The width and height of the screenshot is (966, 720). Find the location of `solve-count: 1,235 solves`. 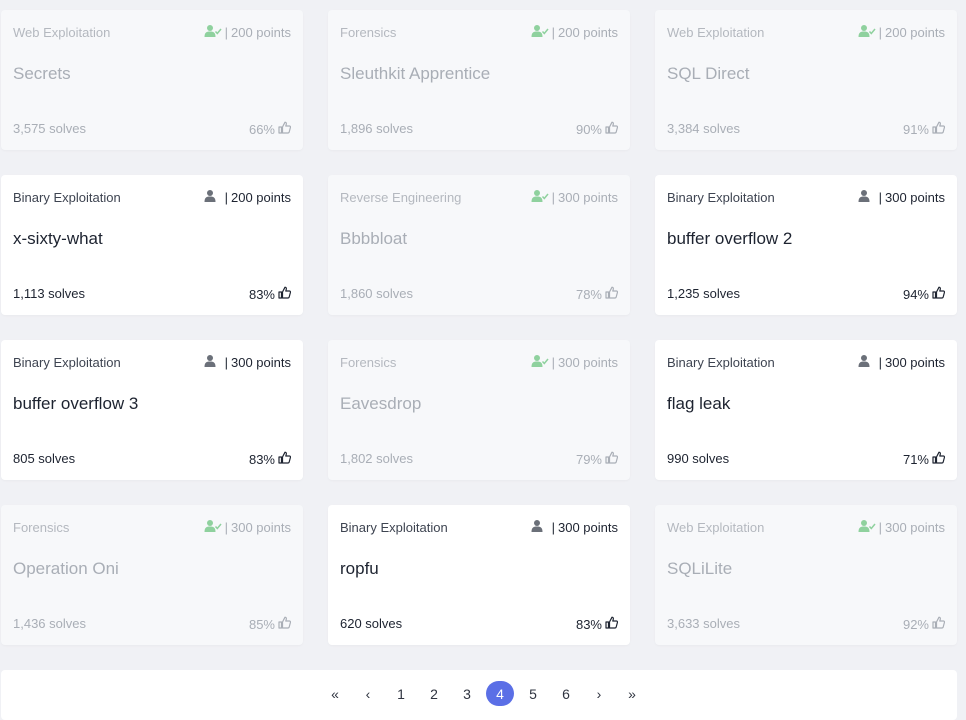

solve-count: 1,235 solves is located at coordinates (703, 293).